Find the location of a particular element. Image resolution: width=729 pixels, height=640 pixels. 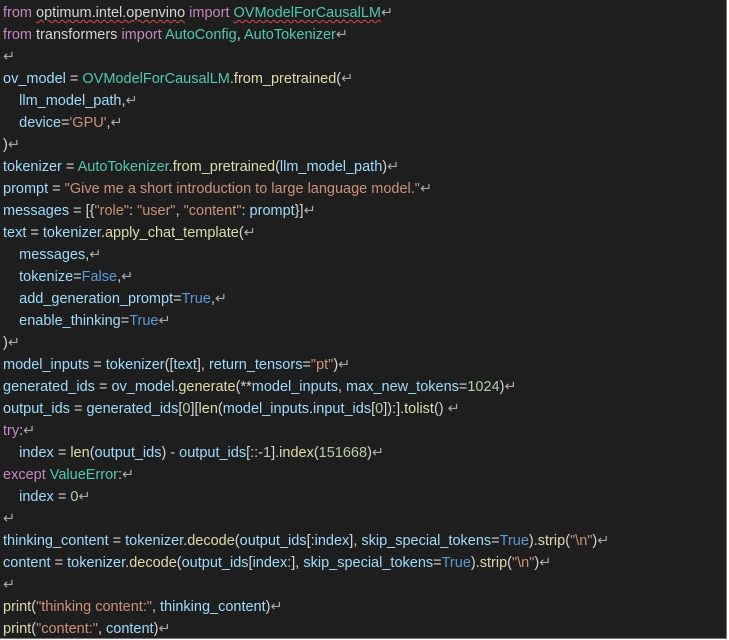

code-token: add_generation_prompt is located at coordinates (96, 299).